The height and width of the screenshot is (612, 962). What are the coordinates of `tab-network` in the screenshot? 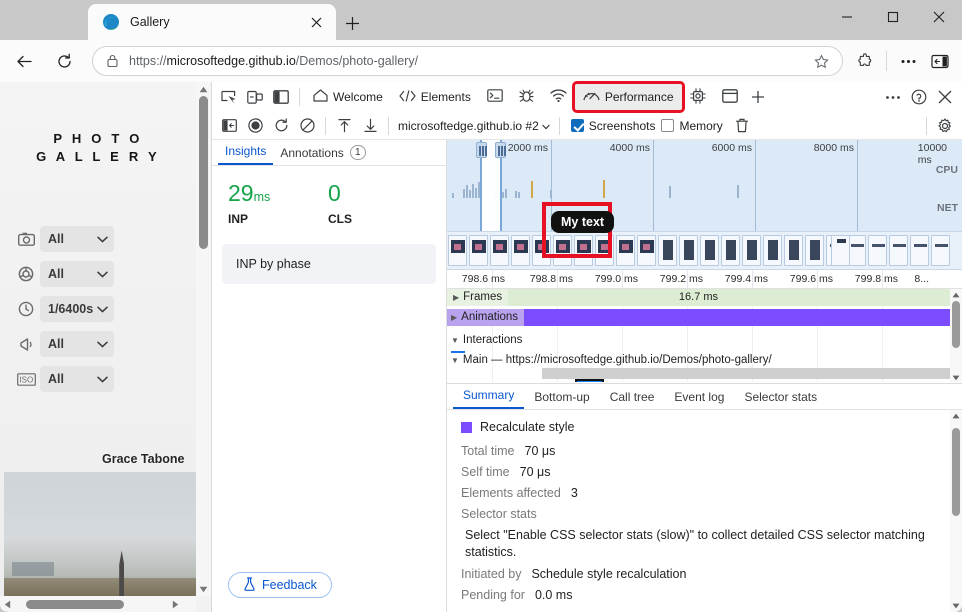 It's located at (558, 97).